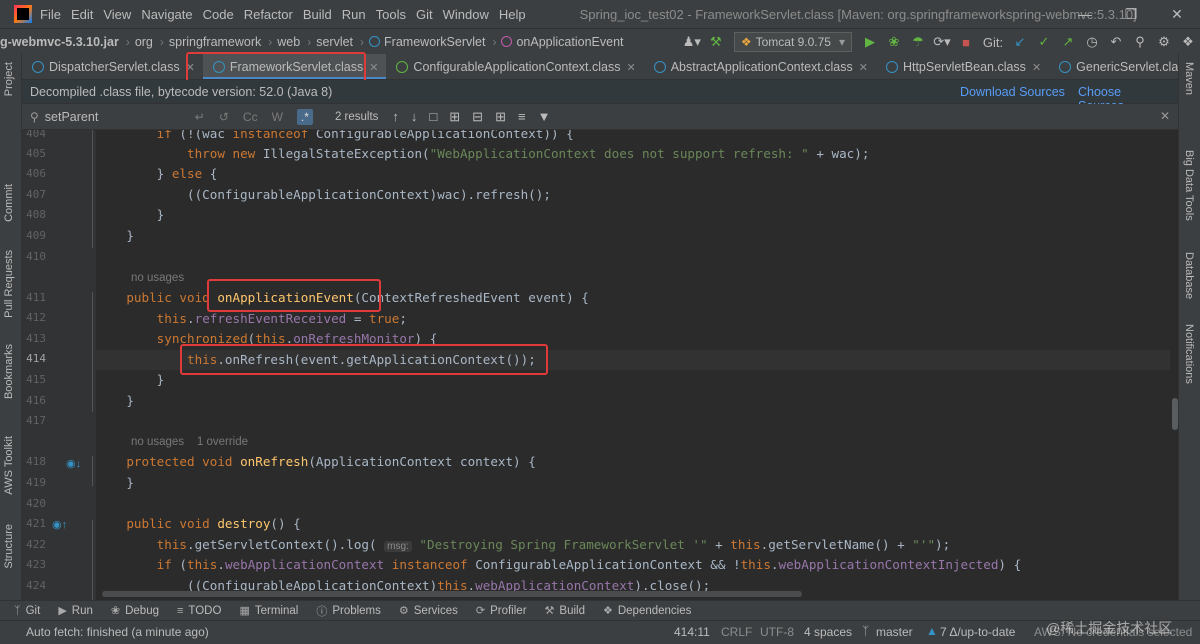 Image resolution: width=1200 pixels, height=644 pixels. Describe the element at coordinates (50, 14) in the screenshot. I see `menu-file: File` at that location.